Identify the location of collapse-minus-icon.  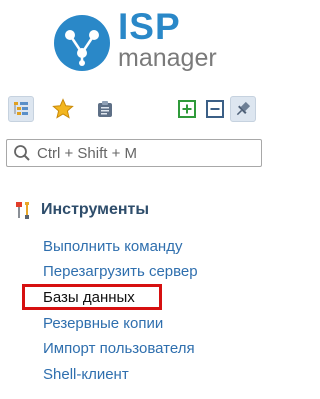
(215, 109).